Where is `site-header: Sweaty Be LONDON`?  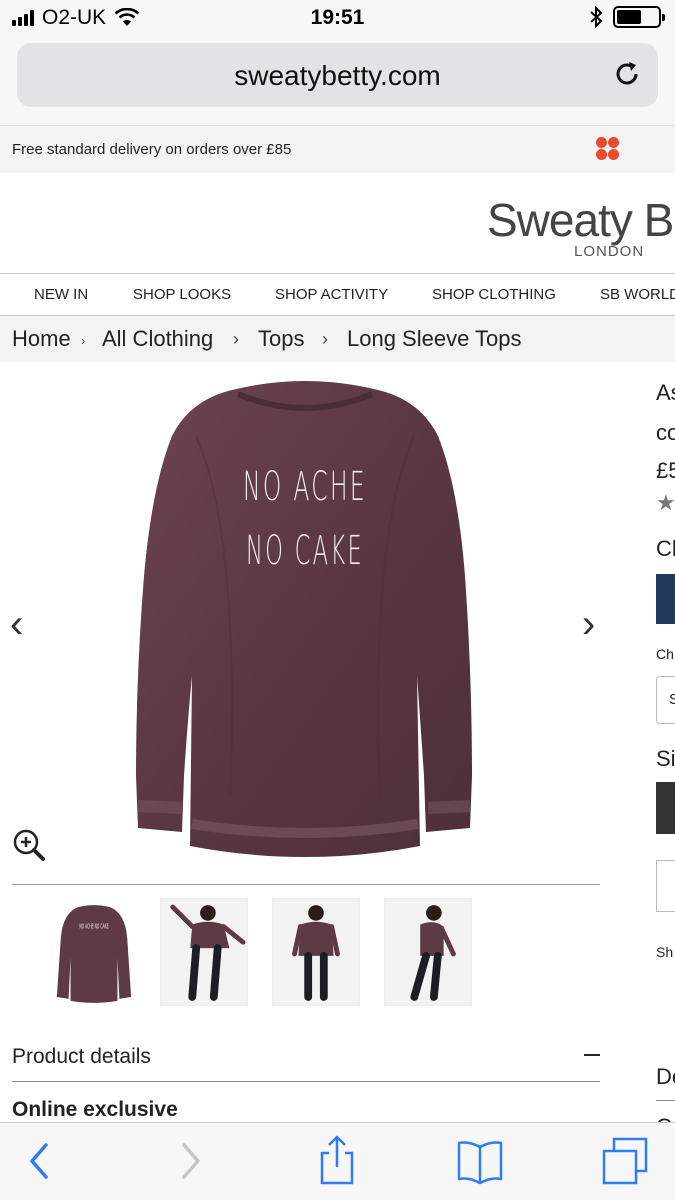 site-header: Sweaty Be LONDON is located at coordinates (337, 223).